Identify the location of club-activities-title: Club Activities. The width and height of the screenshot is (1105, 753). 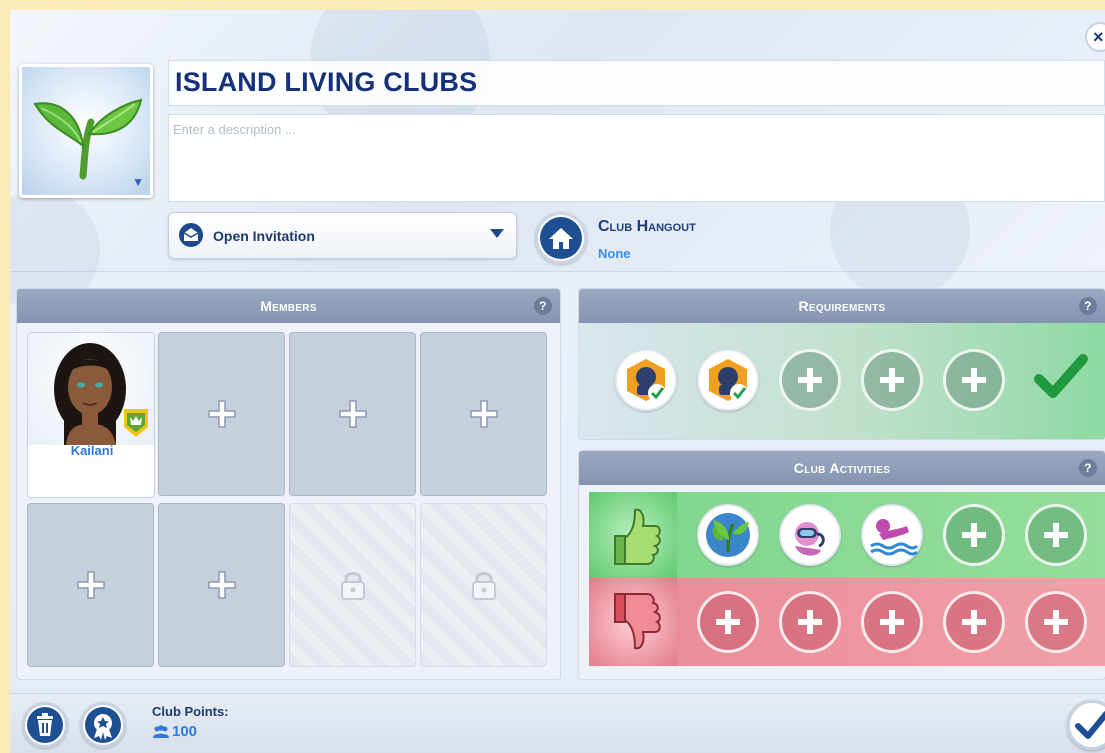
(842, 468).